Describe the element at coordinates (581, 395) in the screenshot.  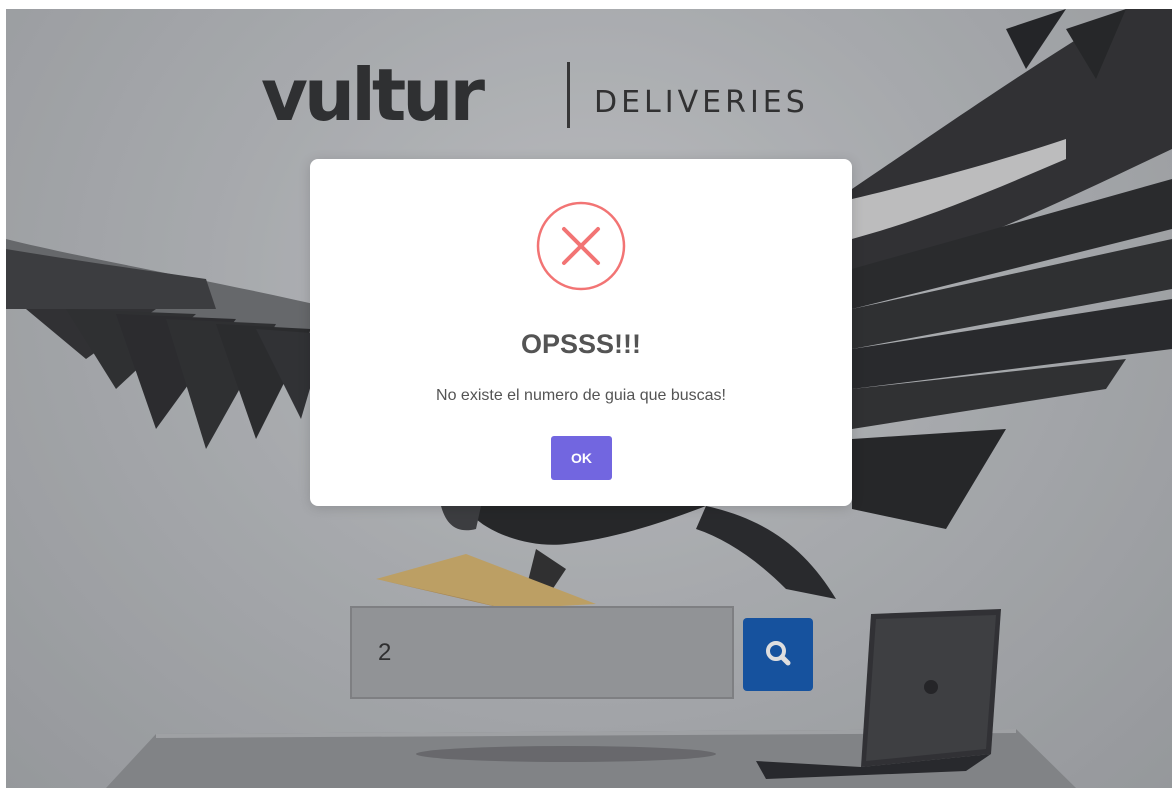
I see `dialog-message: No existe el numero de guia que buscas!` at that location.